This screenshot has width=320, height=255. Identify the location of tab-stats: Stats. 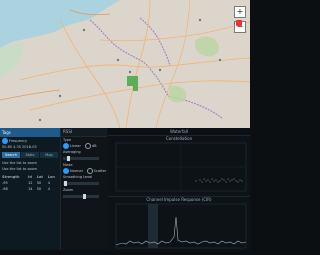
(30, 155).